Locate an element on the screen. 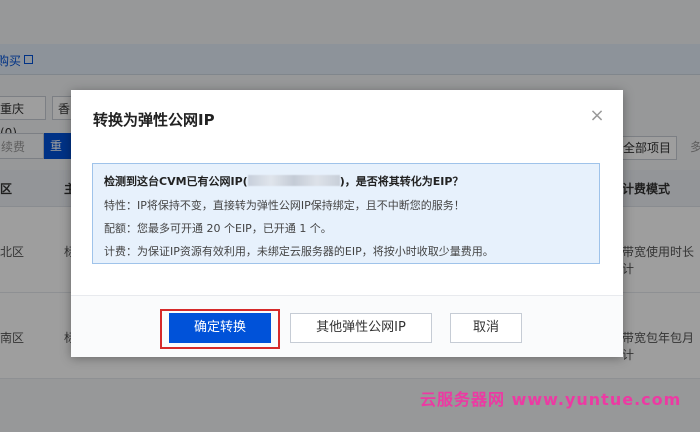 Image resolution: width=700 pixels, height=432 pixels. feature-line: 特性：IP将保持不变，直接转为弹性公网IP保持绑定，且不中断您的服务！ is located at coordinates (284, 205).